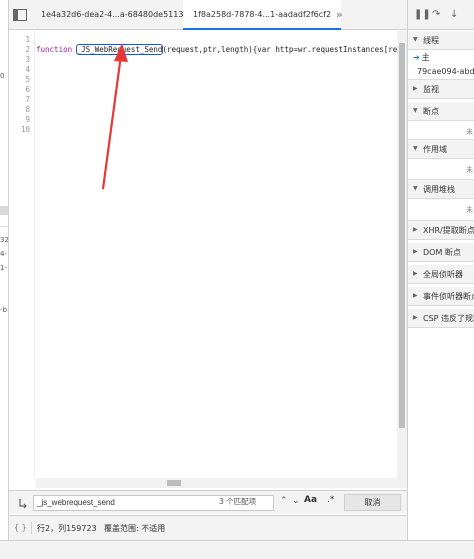 The height and width of the screenshot is (559, 474). What do you see at coordinates (3, 254) in the screenshot?
I see `navigator-fragment: 4-` at bounding box center [3, 254].